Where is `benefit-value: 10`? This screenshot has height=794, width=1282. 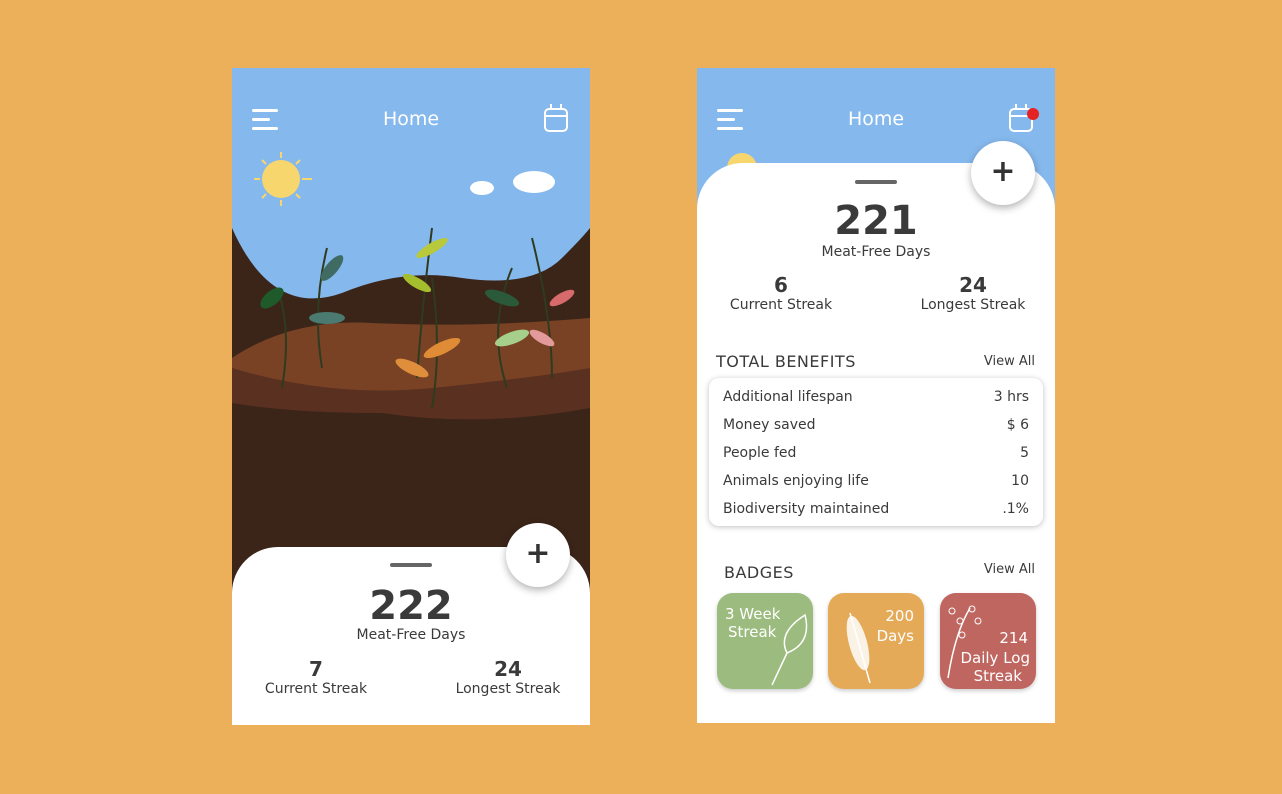
benefit-value: 10 is located at coordinates (1020, 481).